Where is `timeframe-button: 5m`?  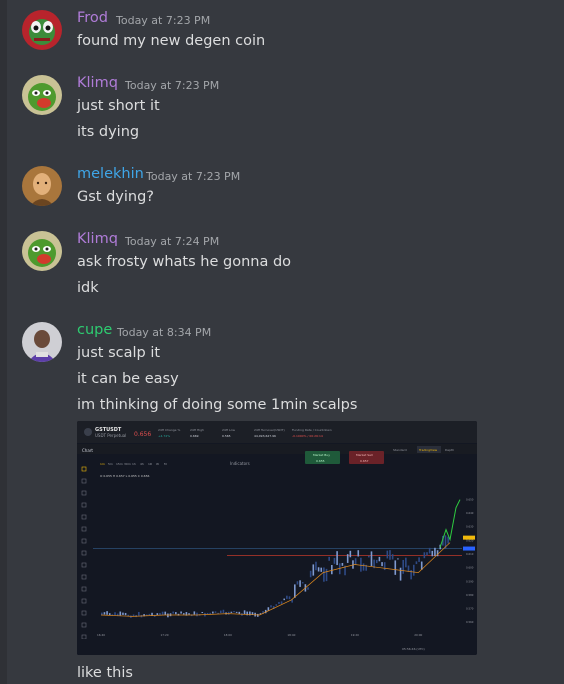 timeframe-button: 5m is located at coordinates (110, 464).